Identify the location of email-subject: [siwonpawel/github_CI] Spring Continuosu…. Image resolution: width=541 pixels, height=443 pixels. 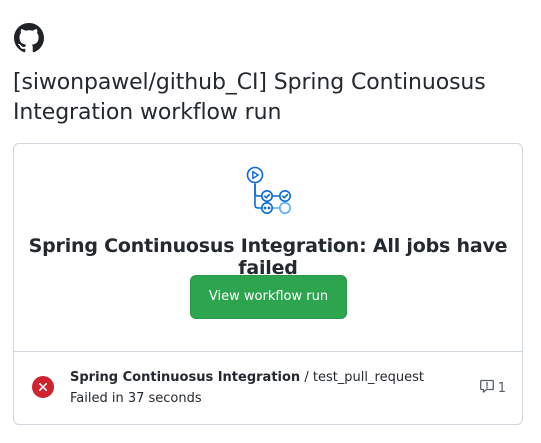
(249, 97).